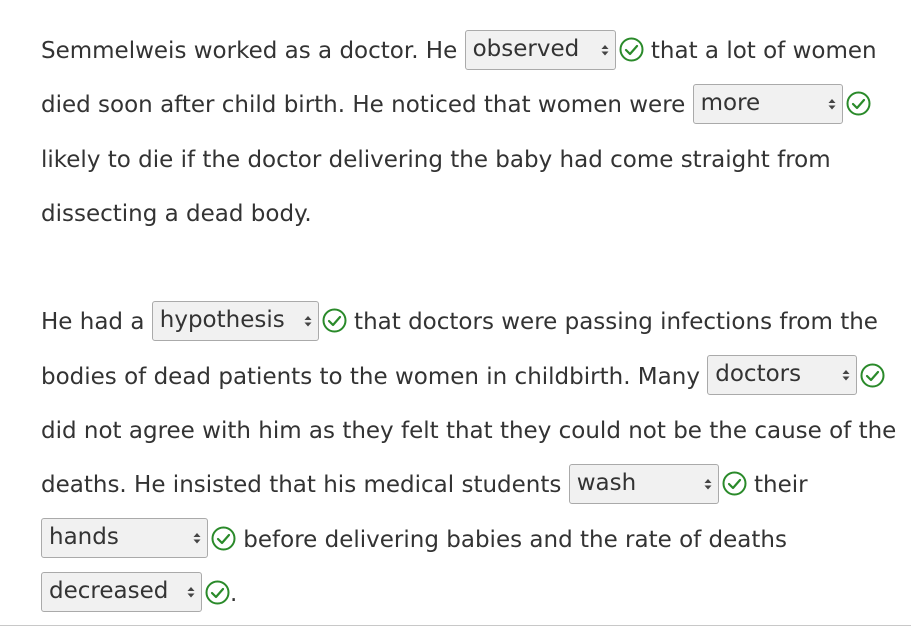  Describe the element at coordinates (758, 374) in the screenshot. I see `dropdown-value: doctors` at that location.